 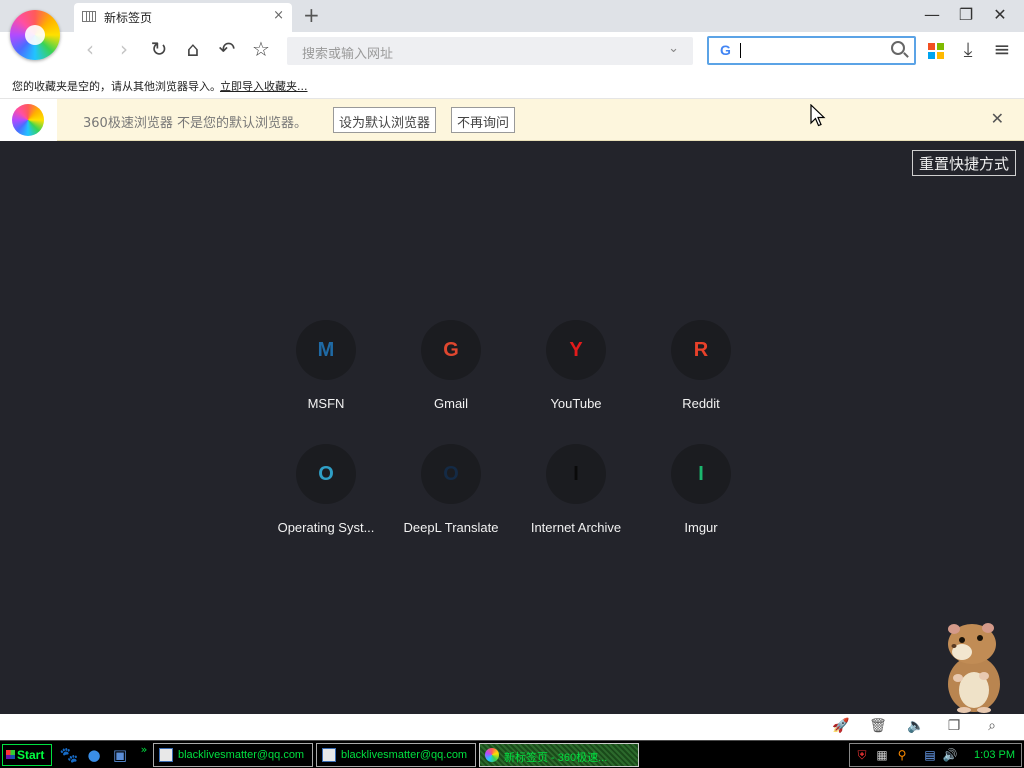 What do you see at coordinates (128, 18) in the screenshot?
I see `tab-title: 新标签页` at bounding box center [128, 18].